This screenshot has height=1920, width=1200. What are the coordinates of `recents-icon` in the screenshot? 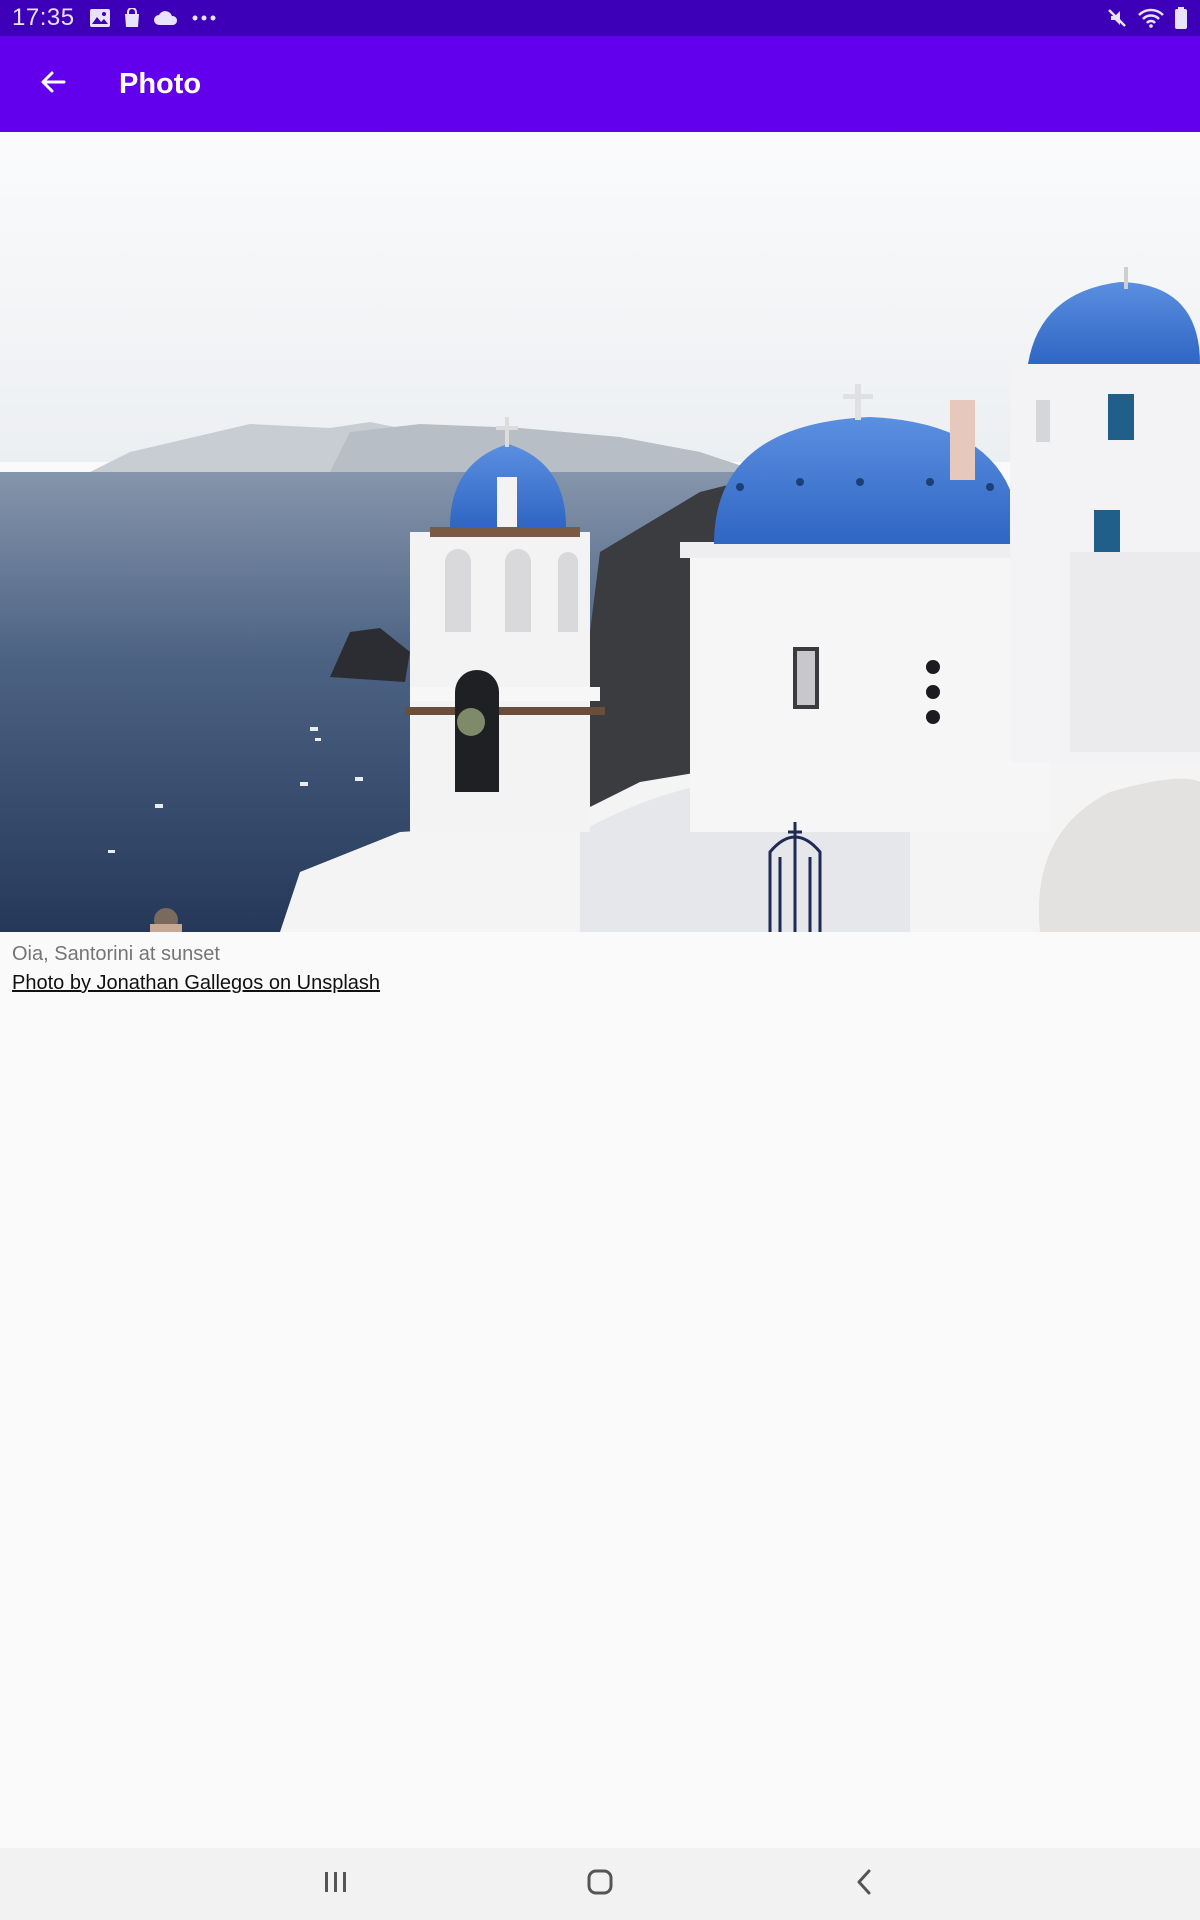 It's located at (336, 1884).